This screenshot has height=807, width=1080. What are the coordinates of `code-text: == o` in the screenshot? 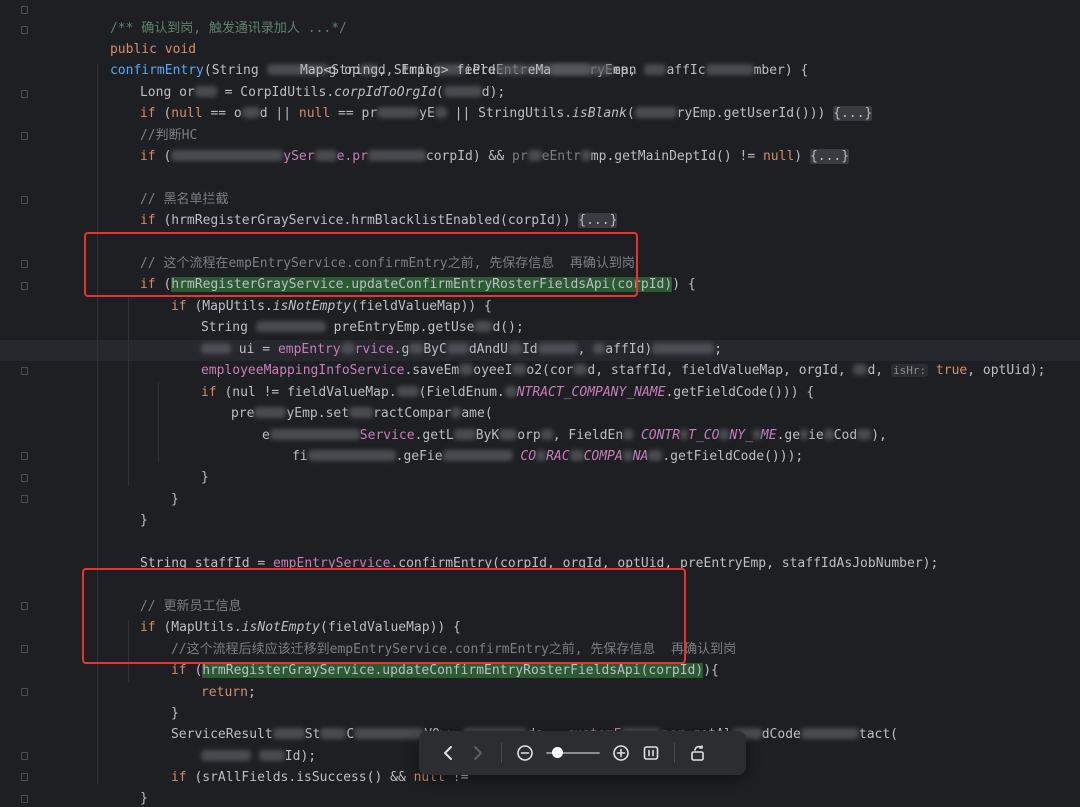 It's located at (222, 113).